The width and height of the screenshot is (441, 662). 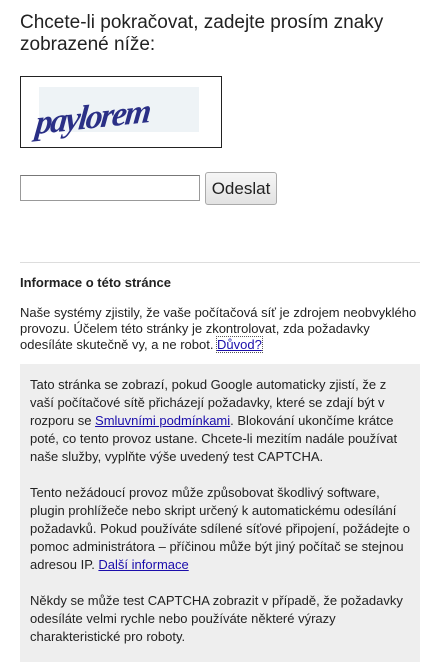 What do you see at coordinates (239, 344) in the screenshot?
I see `why-link: Důvod?` at bounding box center [239, 344].